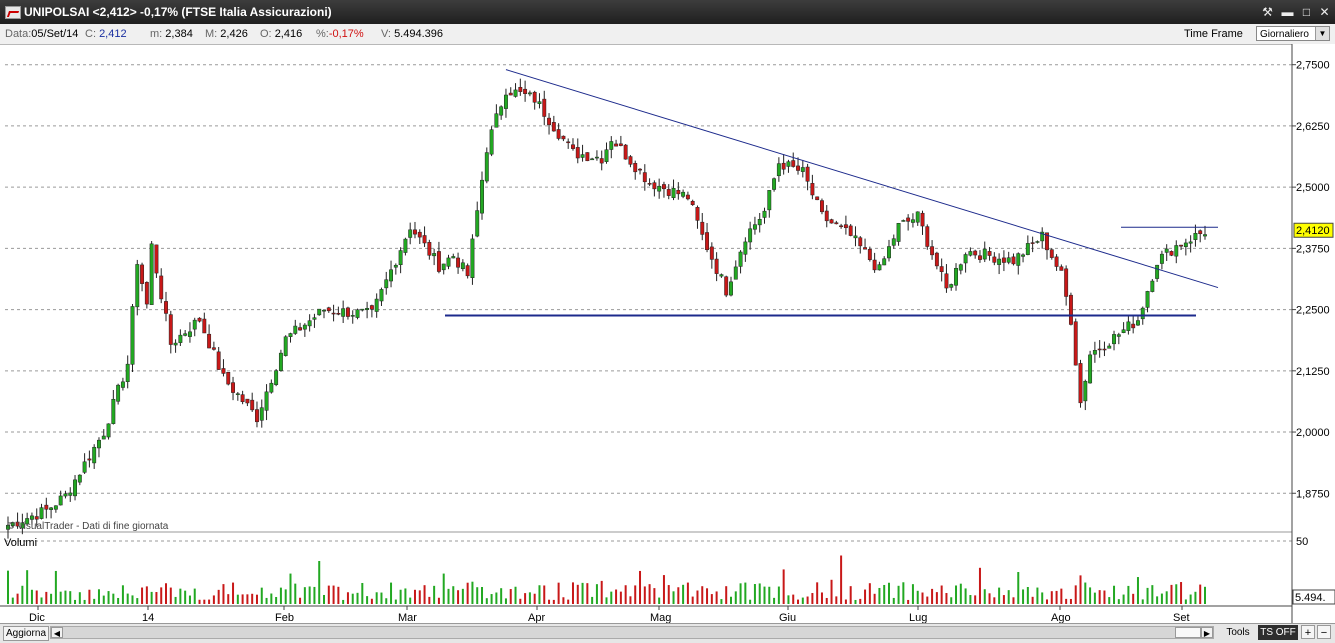 The width and height of the screenshot is (1335, 643). What do you see at coordinates (1308, 632) in the screenshot?
I see `zoom-in-icon: +` at bounding box center [1308, 632].